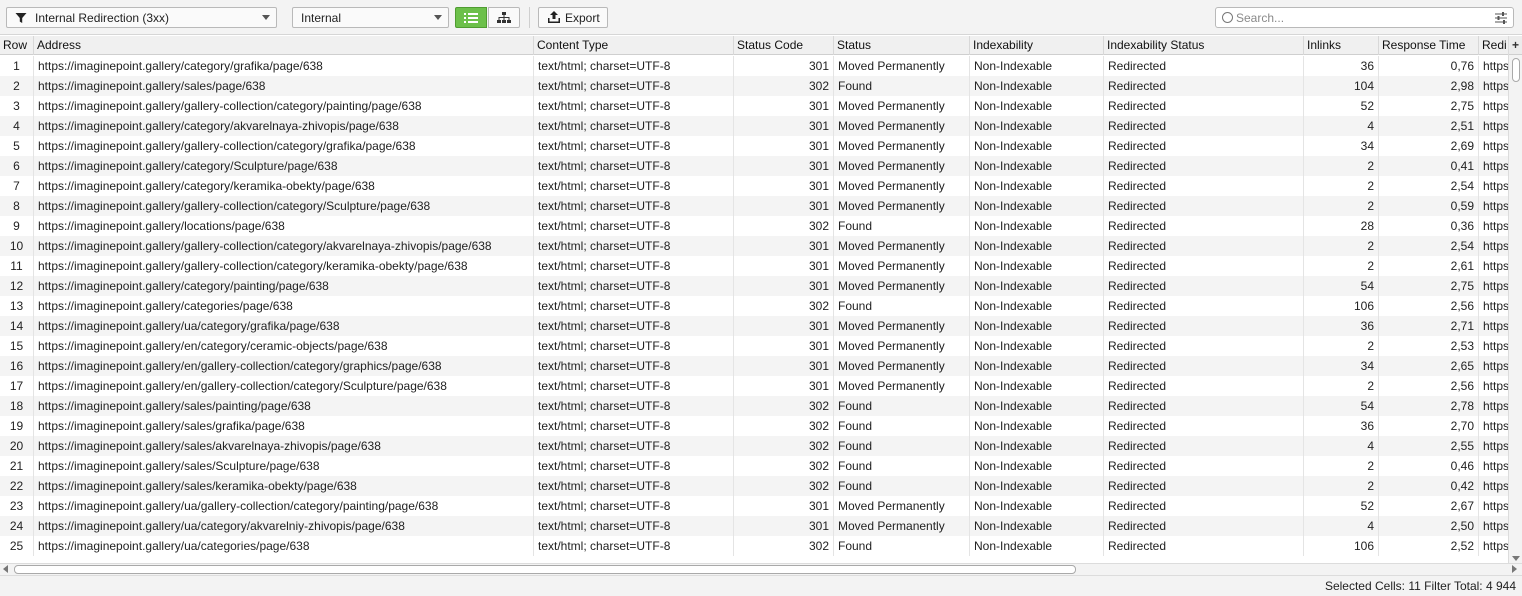 The width and height of the screenshot is (1522, 596). I want to click on cell-row-number: 8, so click(17, 206).